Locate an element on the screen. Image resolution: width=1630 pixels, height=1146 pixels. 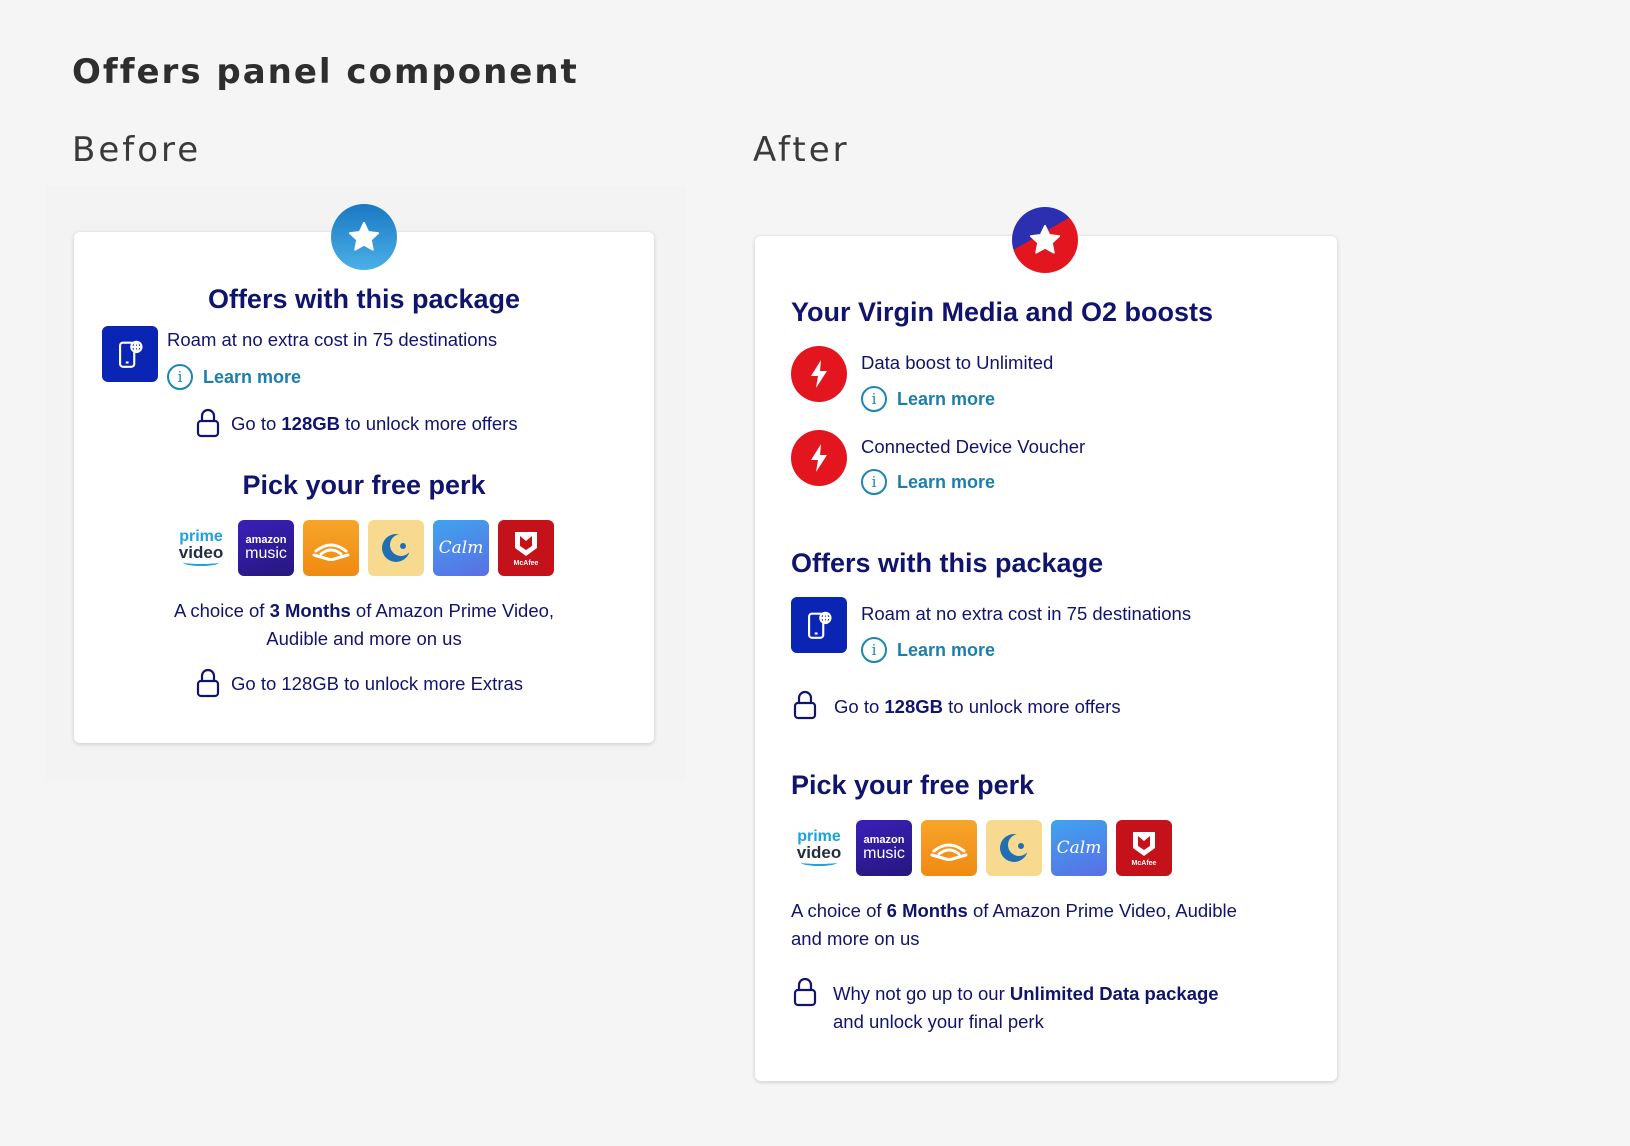
before-perk-desc-line2: Audible and more on us is located at coordinates (364, 638).